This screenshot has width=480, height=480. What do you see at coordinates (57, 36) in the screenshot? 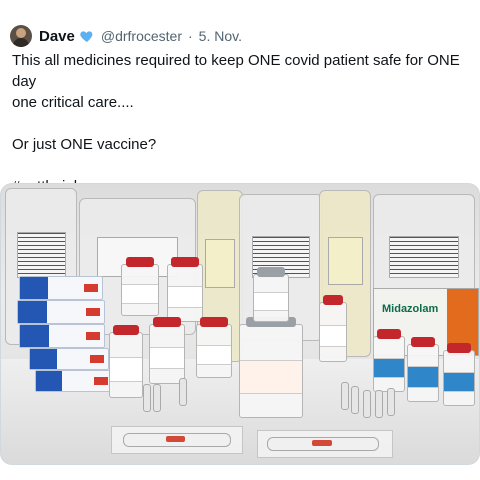
I see `author-name: Dave` at bounding box center [57, 36].